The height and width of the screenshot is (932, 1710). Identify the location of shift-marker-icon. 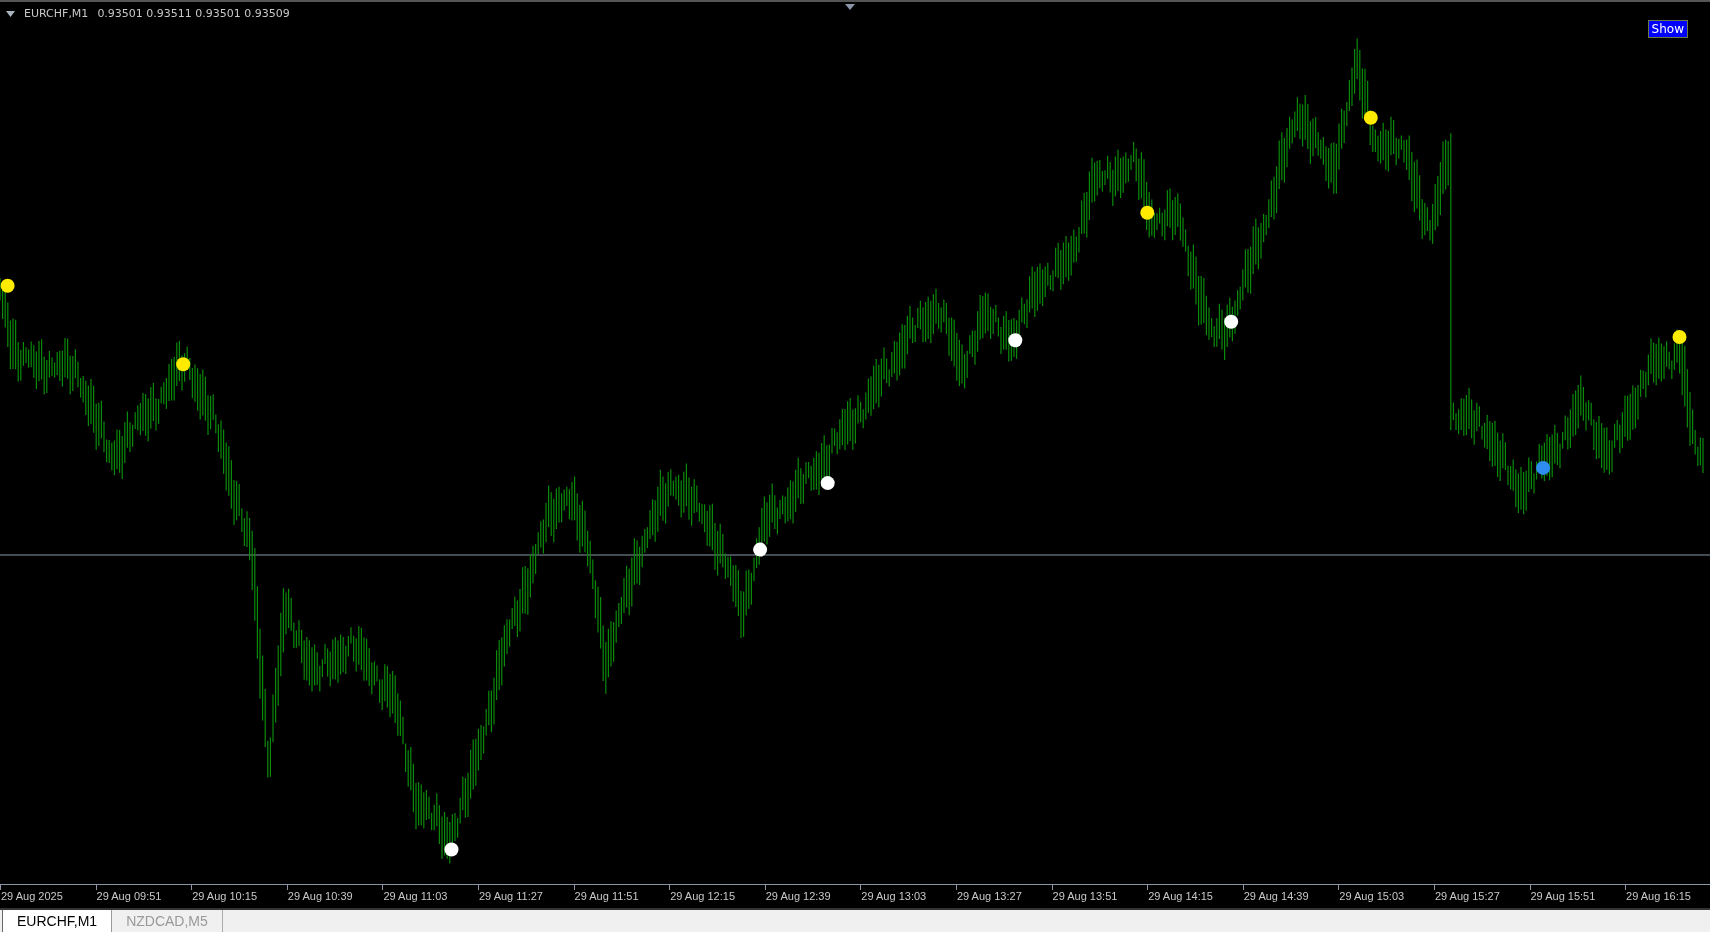
(850, 7).